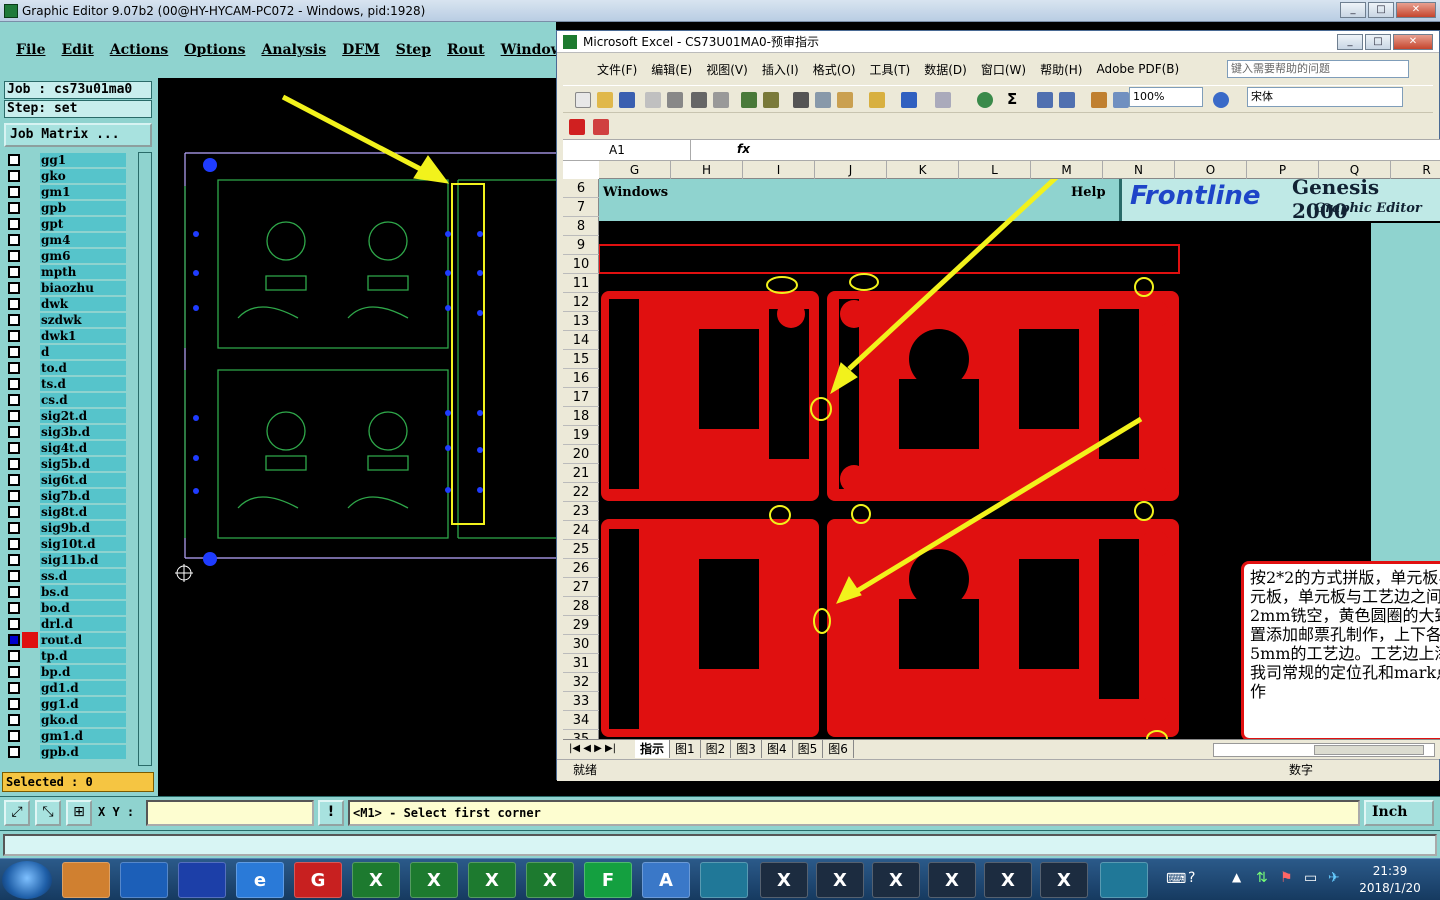 Image resolution: width=1440 pixels, height=900 pixels. Describe the element at coordinates (214, 50) in the screenshot. I see `menu-options: Options` at that location.